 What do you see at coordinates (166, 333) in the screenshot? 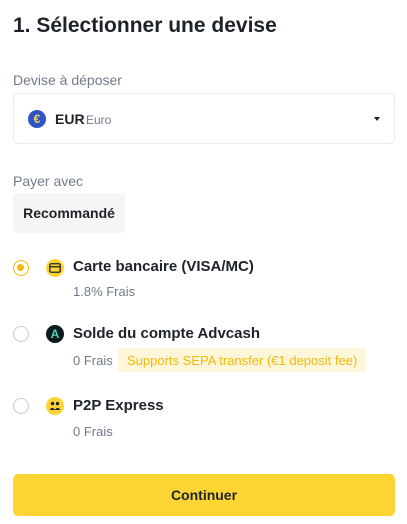
I see `method-name: Solde du compte Advcash` at bounding box center [166, 333].